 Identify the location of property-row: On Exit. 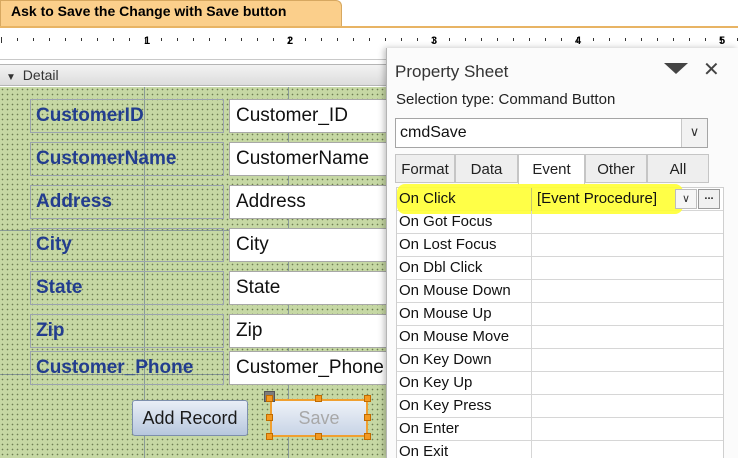
(560, 449).